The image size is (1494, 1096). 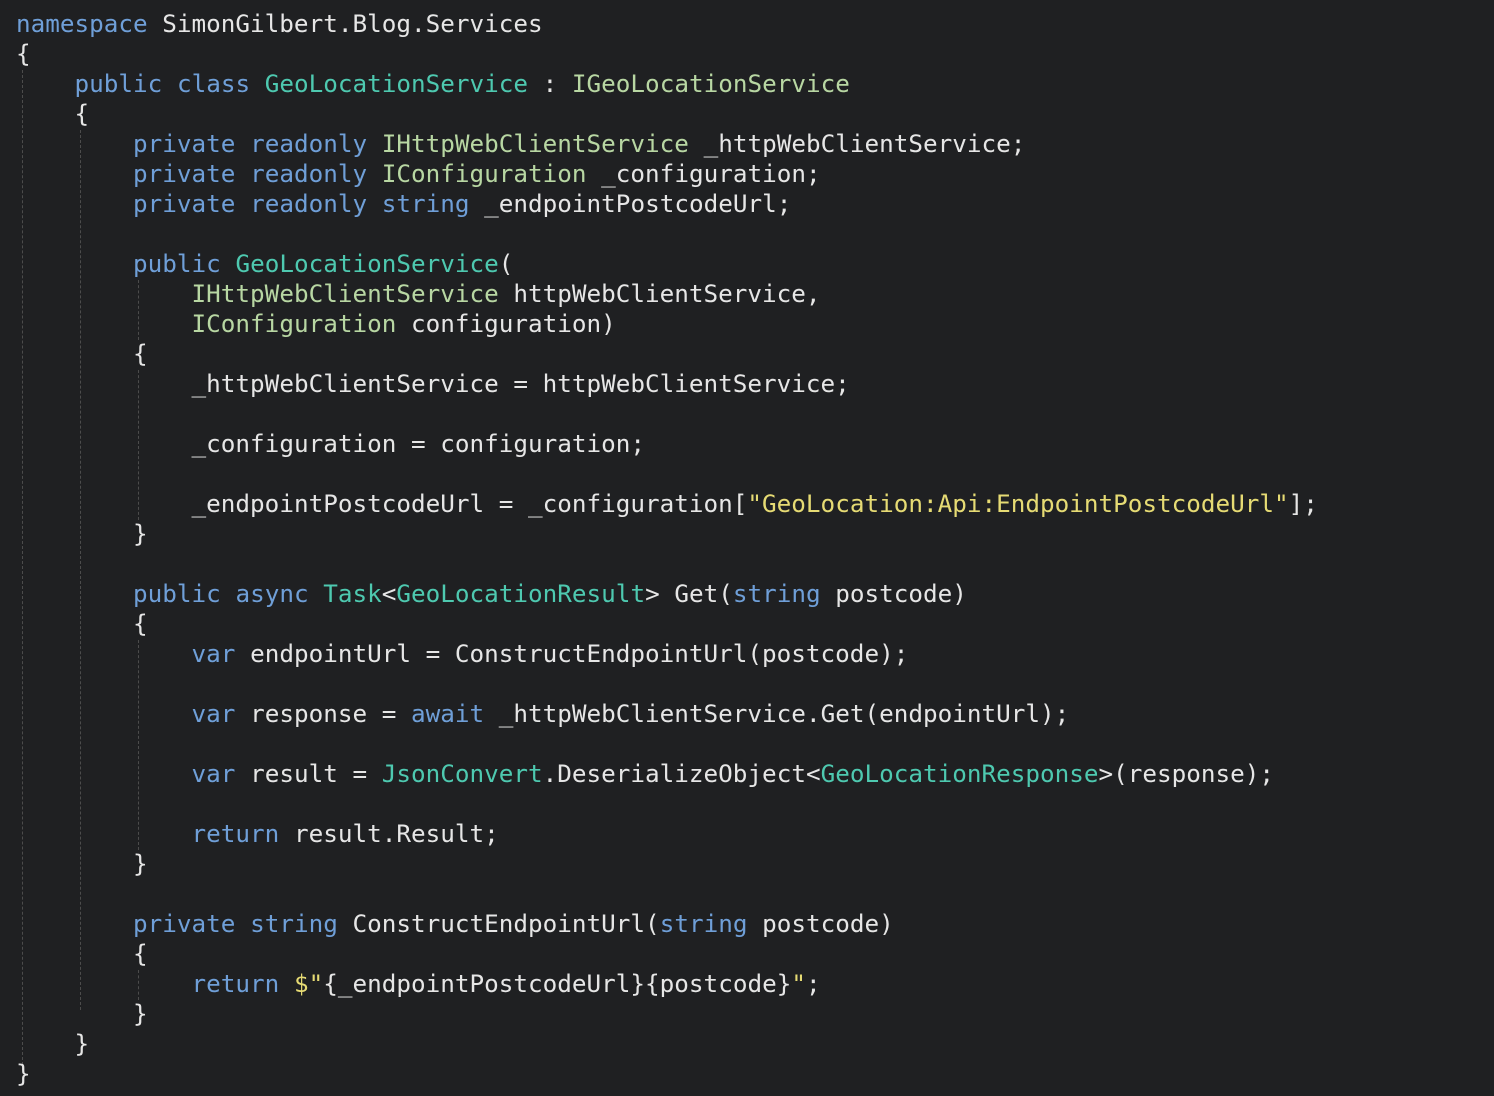 What do you see at coordinates (345, 23) in the screenshot?
I see `code-token: SimonGilbert.Blog.Services` at bounding box center [345, 23].